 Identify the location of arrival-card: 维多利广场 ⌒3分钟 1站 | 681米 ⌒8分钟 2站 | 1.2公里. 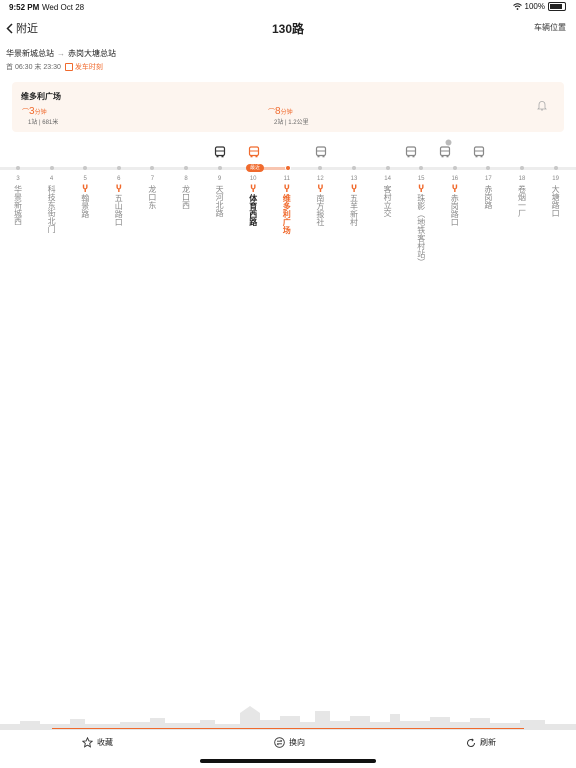
(288, 107).